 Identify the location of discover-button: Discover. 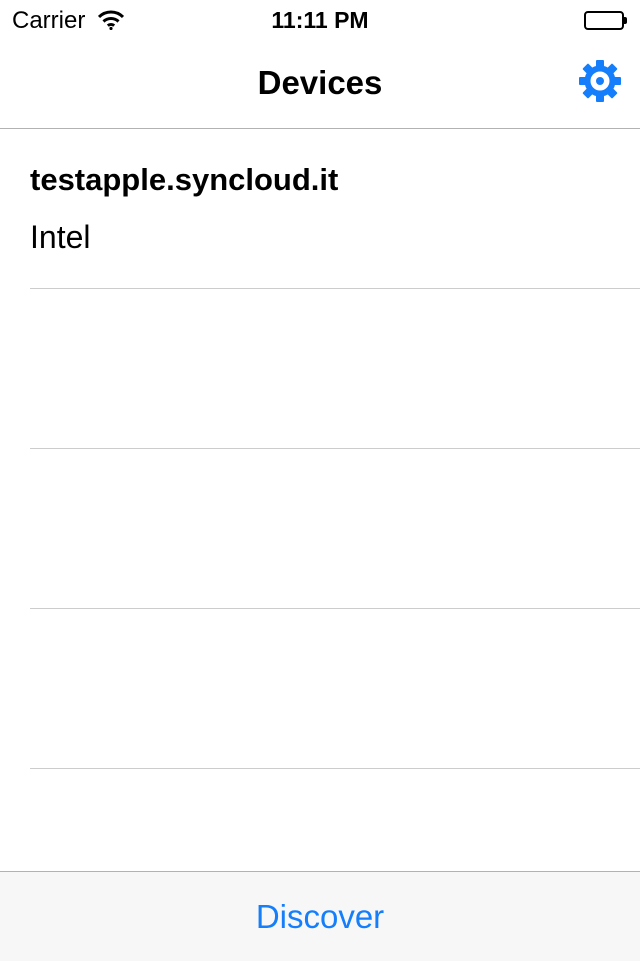
(320, 917).